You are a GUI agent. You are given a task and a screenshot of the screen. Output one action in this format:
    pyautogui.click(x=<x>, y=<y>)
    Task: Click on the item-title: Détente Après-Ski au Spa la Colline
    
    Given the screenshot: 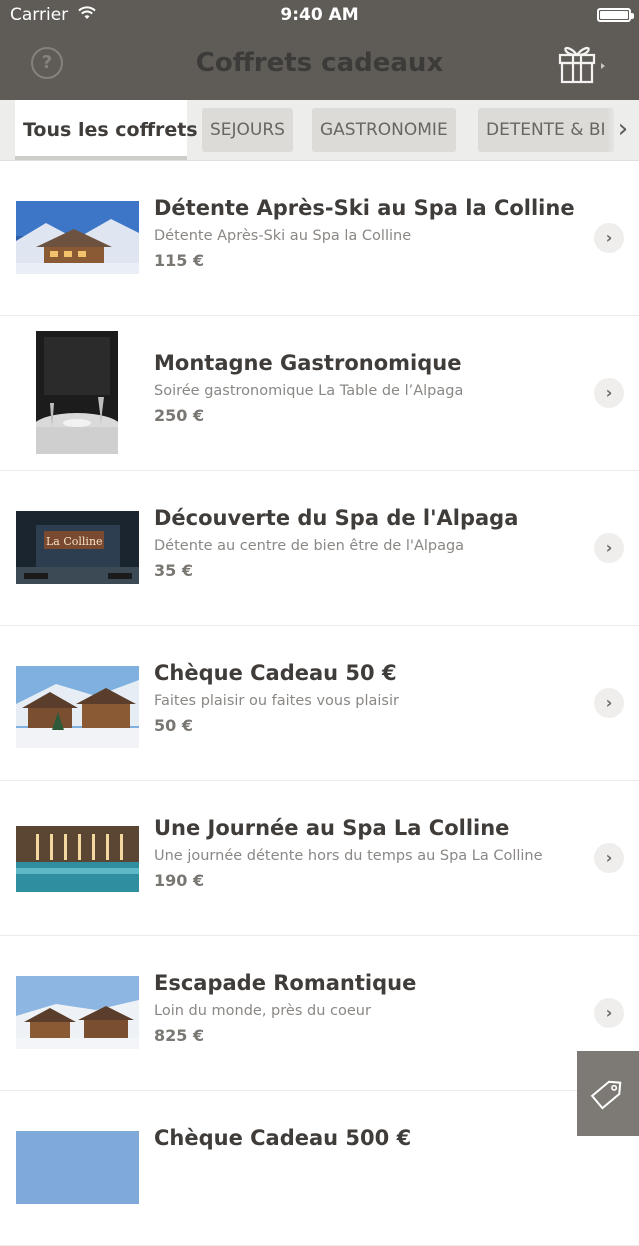 What is the action you would take?
    pyautogui.click(x=364, y=208)
    